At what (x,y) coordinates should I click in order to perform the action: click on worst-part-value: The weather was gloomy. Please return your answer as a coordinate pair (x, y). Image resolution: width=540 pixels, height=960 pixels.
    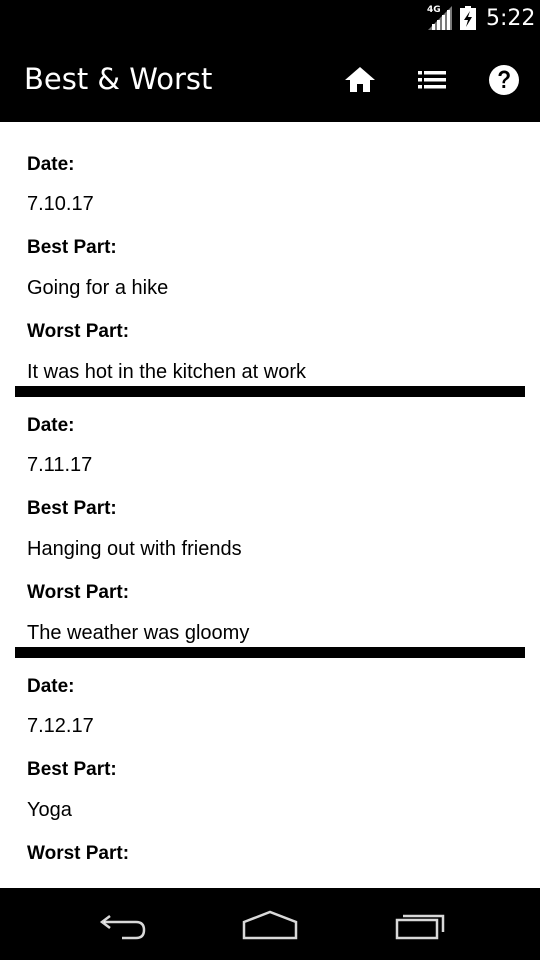
    Looking at the image, I should click on (138, 633).